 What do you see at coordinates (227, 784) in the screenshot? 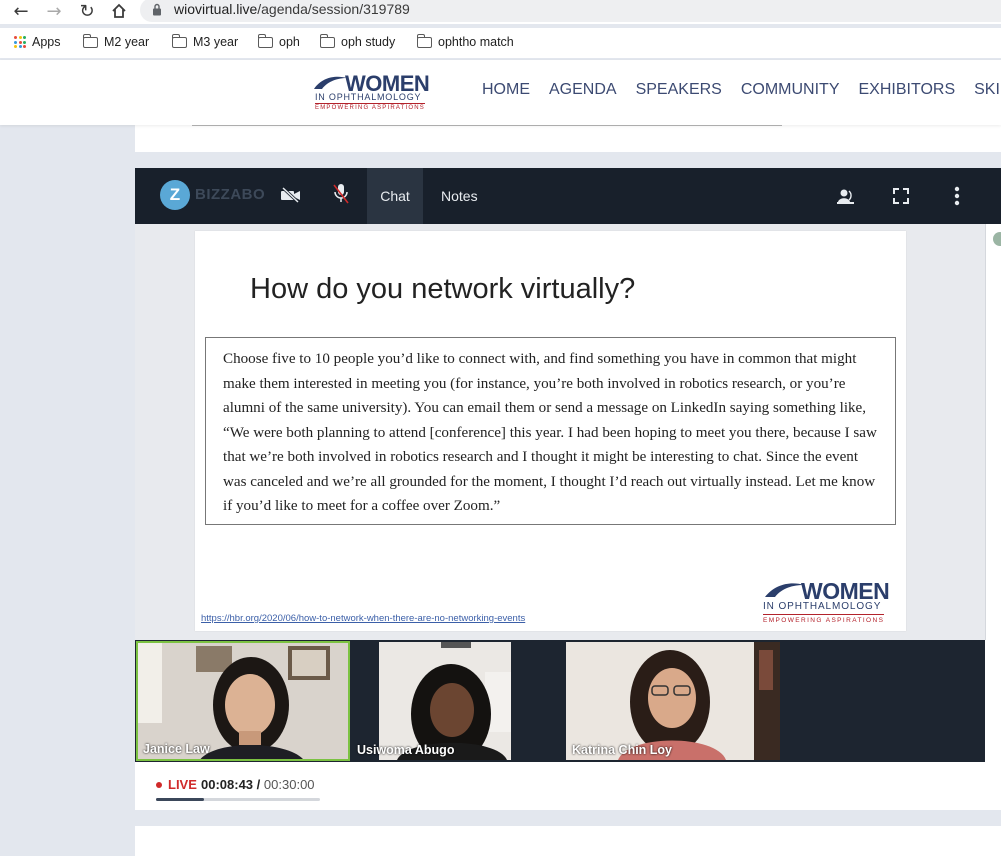
I see `elapsed-time: 00:08:43` at bounding box center [227, 784].